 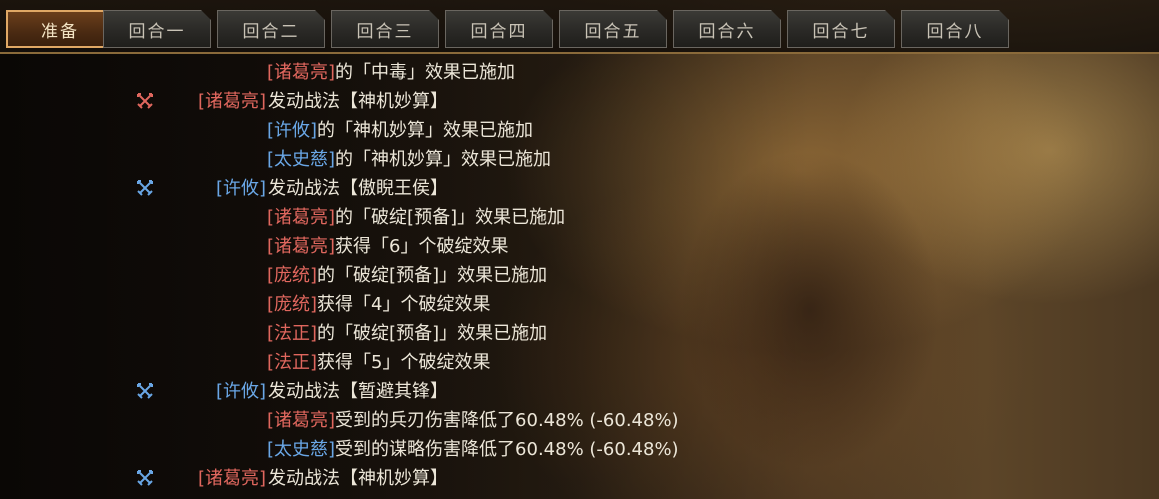 I want to click on log-text: 发动战法【暂避其锋】, so click(x=358, y=391).